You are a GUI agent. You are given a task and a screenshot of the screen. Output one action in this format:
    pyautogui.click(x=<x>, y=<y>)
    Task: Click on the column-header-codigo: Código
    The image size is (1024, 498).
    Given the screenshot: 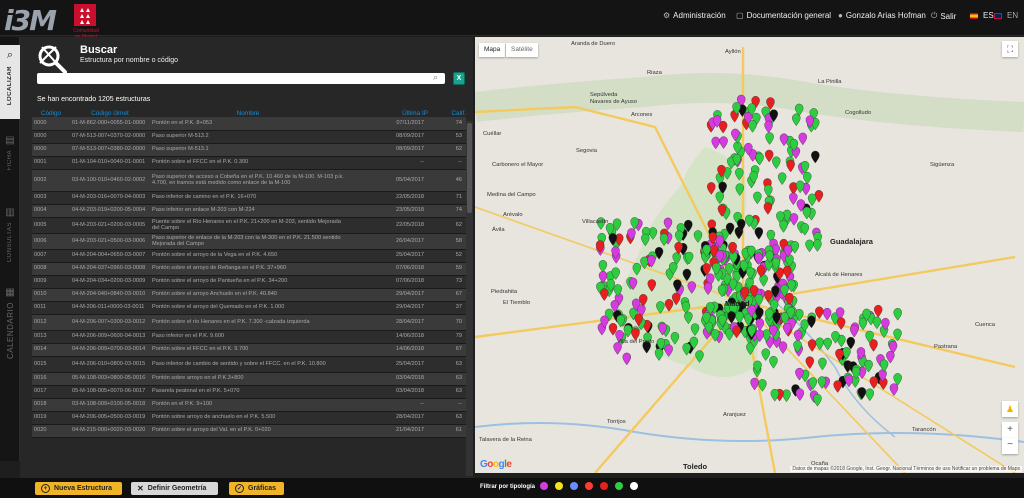 What is the action you would take?
    pyautogui.click(x=51, y=113)
    